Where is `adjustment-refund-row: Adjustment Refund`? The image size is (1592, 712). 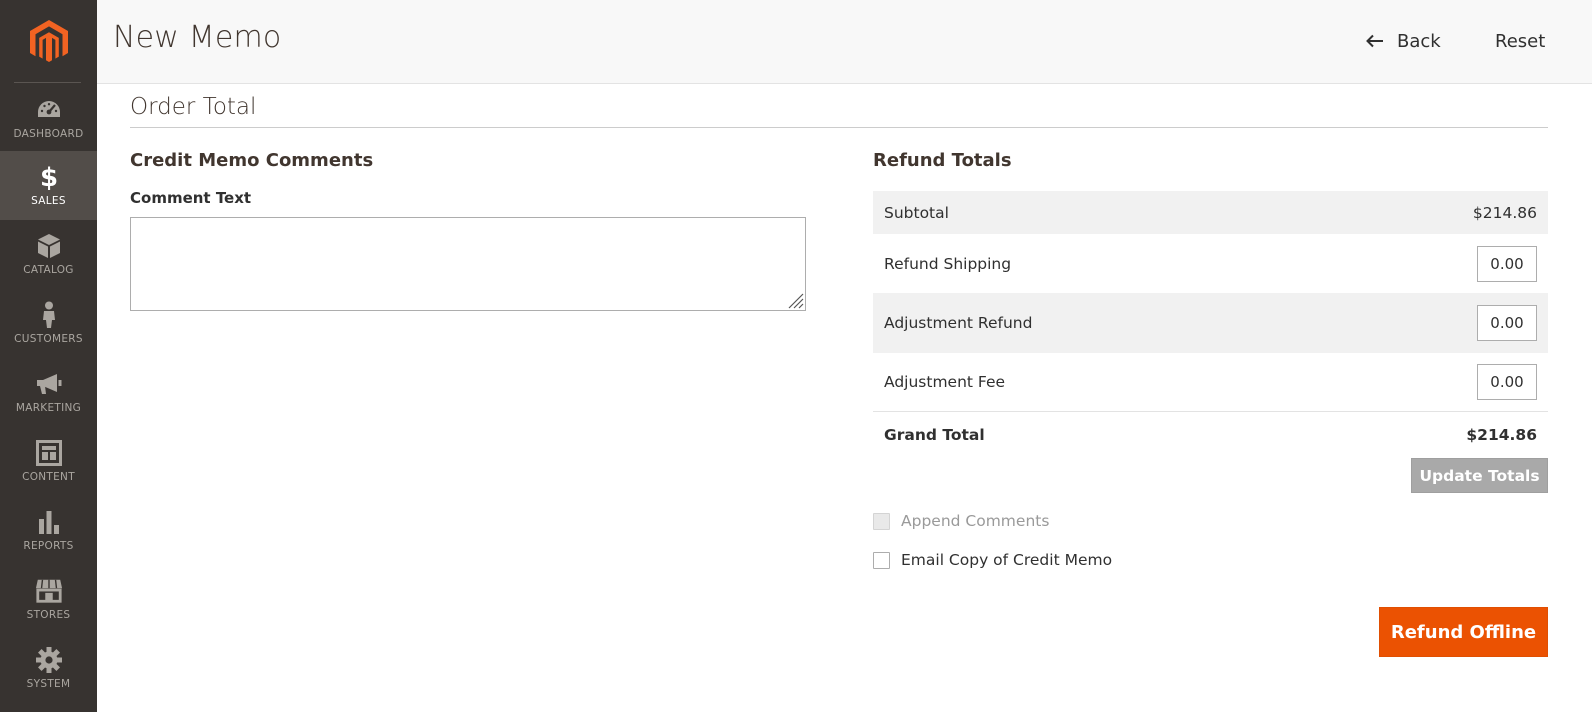
adjustment-refund-row: Adjustment Refund is located at coordinates (1210, 323).